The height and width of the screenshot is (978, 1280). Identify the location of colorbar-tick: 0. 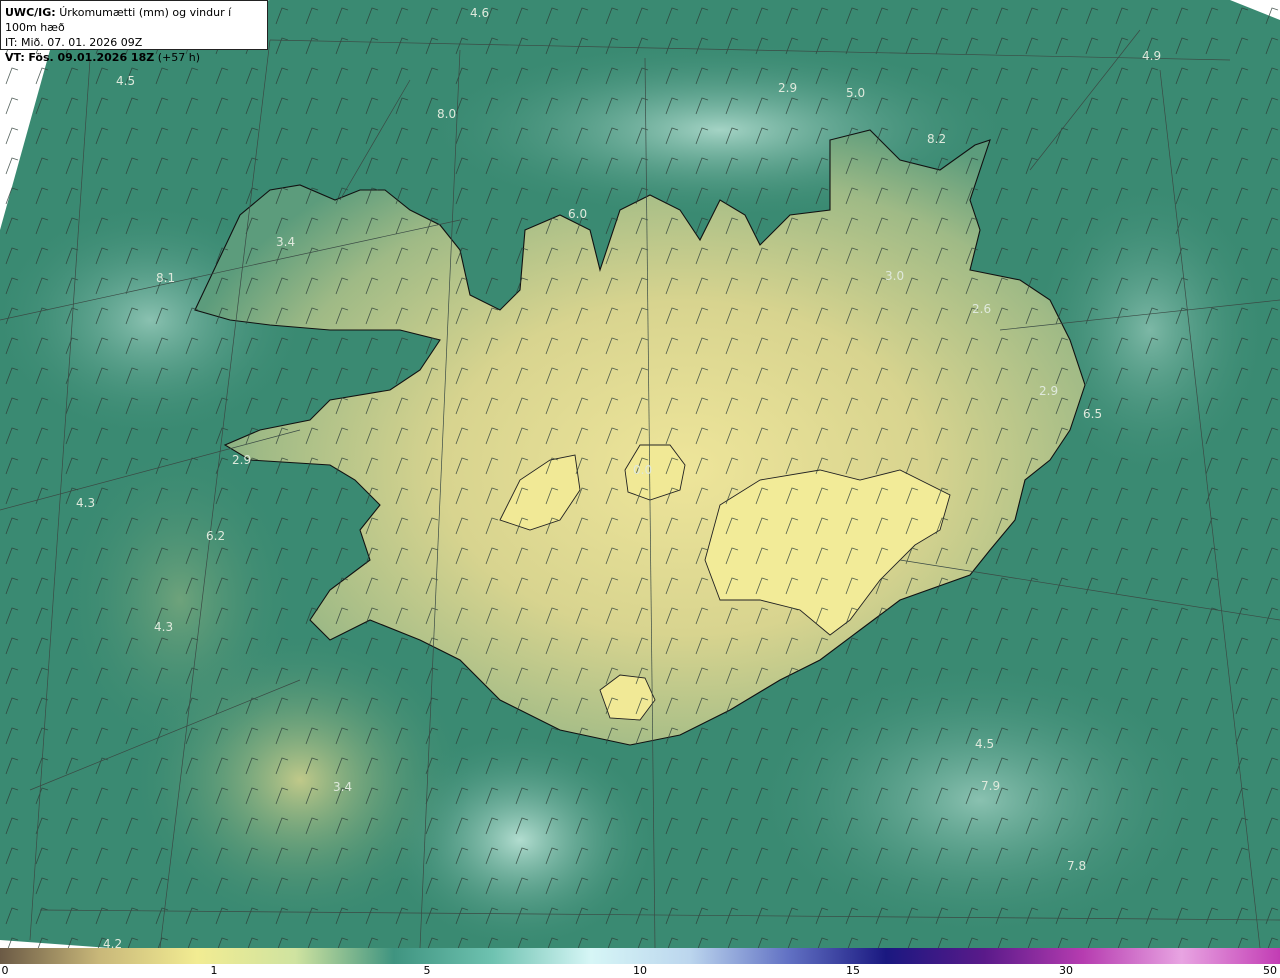
(5, 970).